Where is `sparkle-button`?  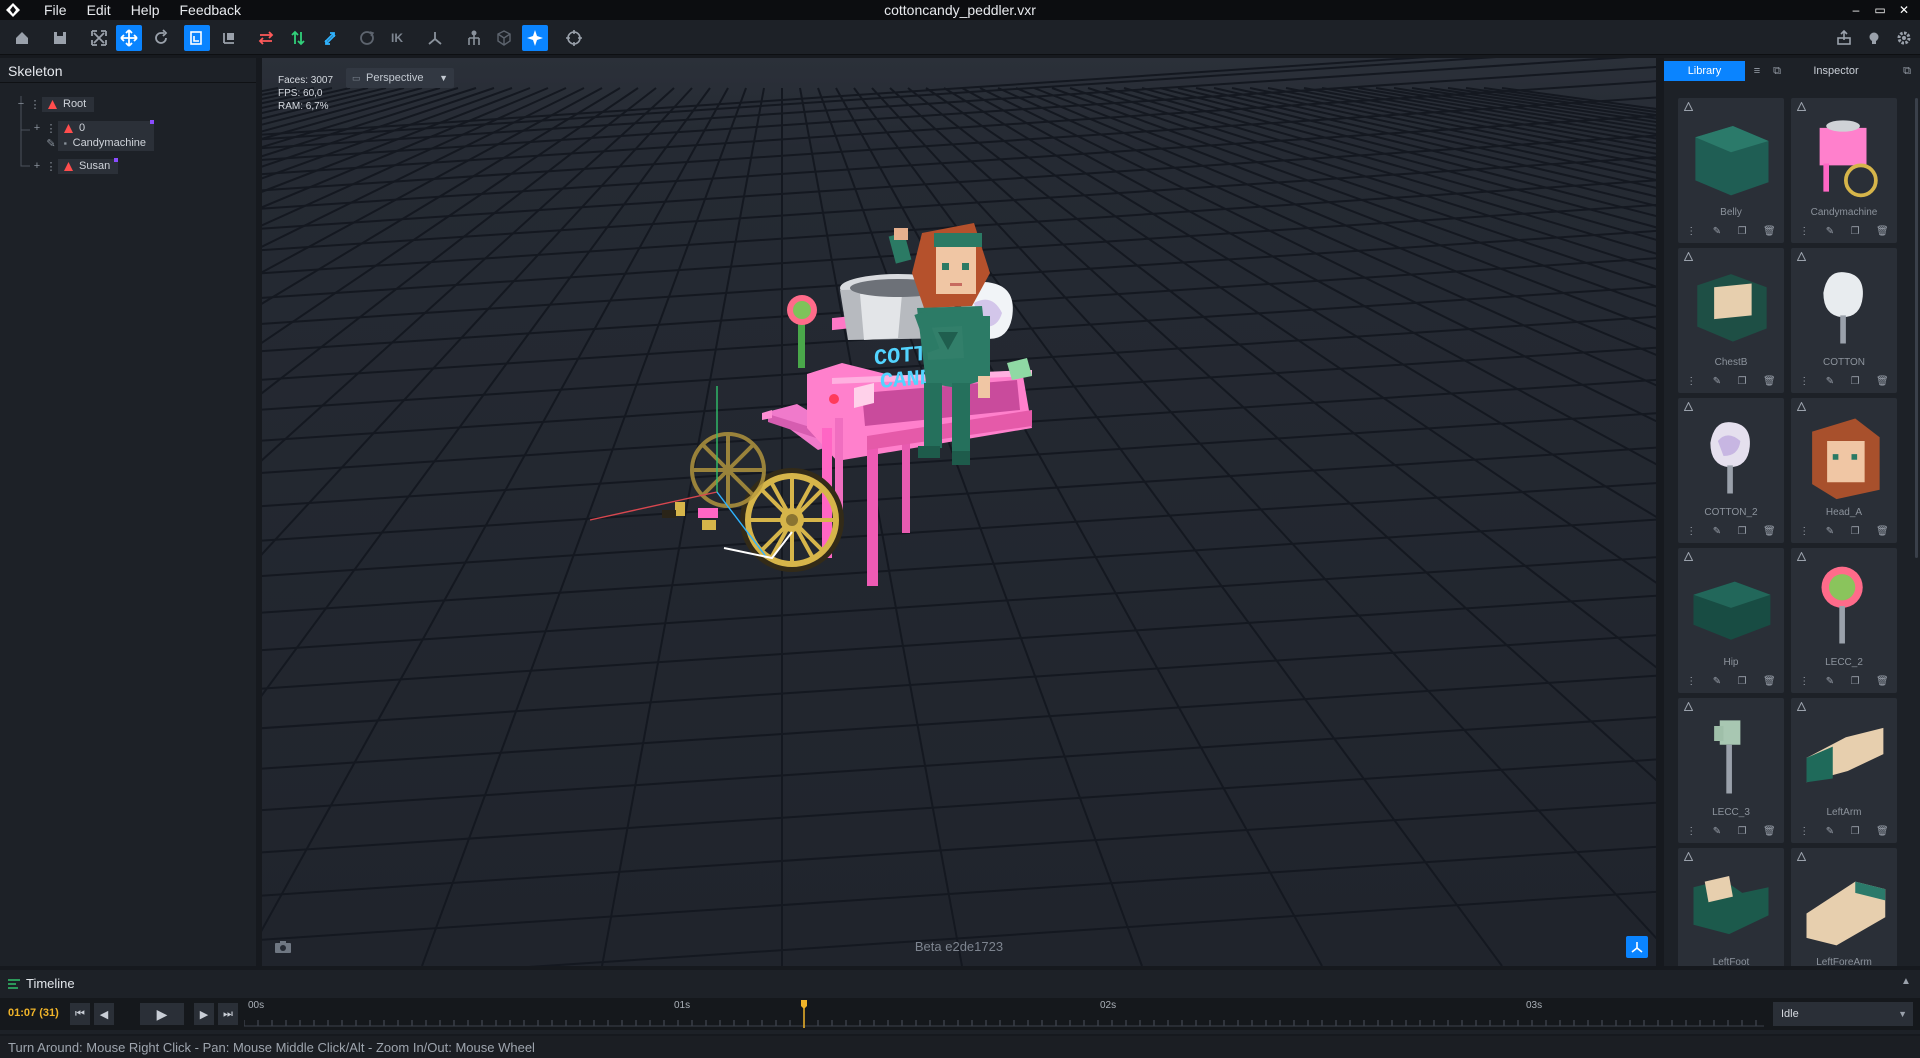
sparkle-button is located at coordinates (535, 38).